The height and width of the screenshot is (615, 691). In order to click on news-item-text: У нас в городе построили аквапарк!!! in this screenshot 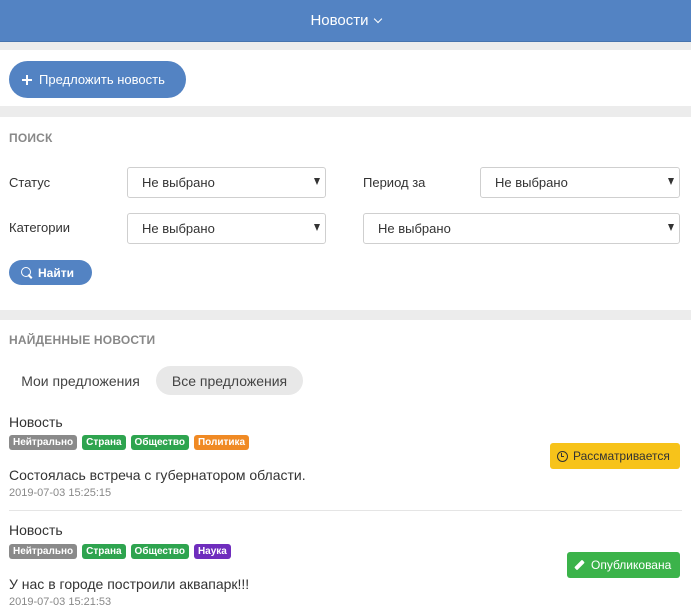, I will do `click(129, 584)`.